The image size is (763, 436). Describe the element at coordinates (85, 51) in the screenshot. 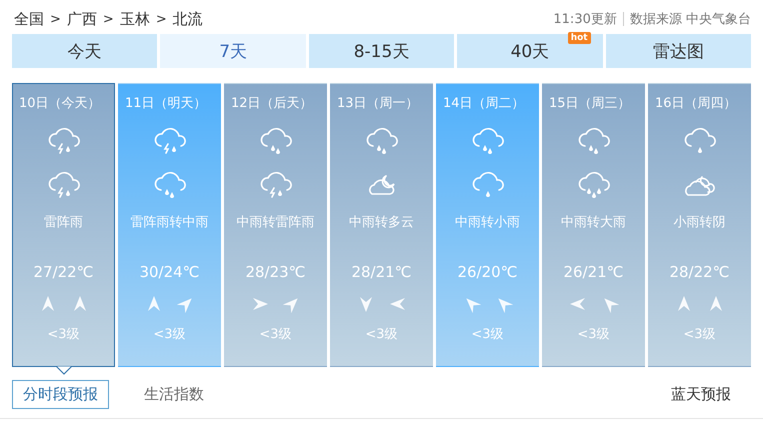

I see `forecast-tab: 今天` at that location.